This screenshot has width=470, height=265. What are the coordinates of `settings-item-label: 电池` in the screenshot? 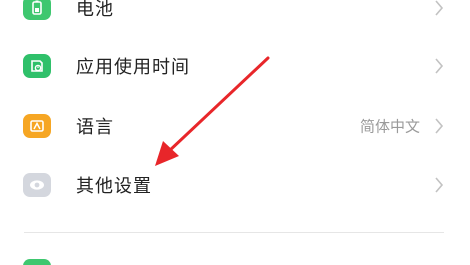 It's located at (95, 10).